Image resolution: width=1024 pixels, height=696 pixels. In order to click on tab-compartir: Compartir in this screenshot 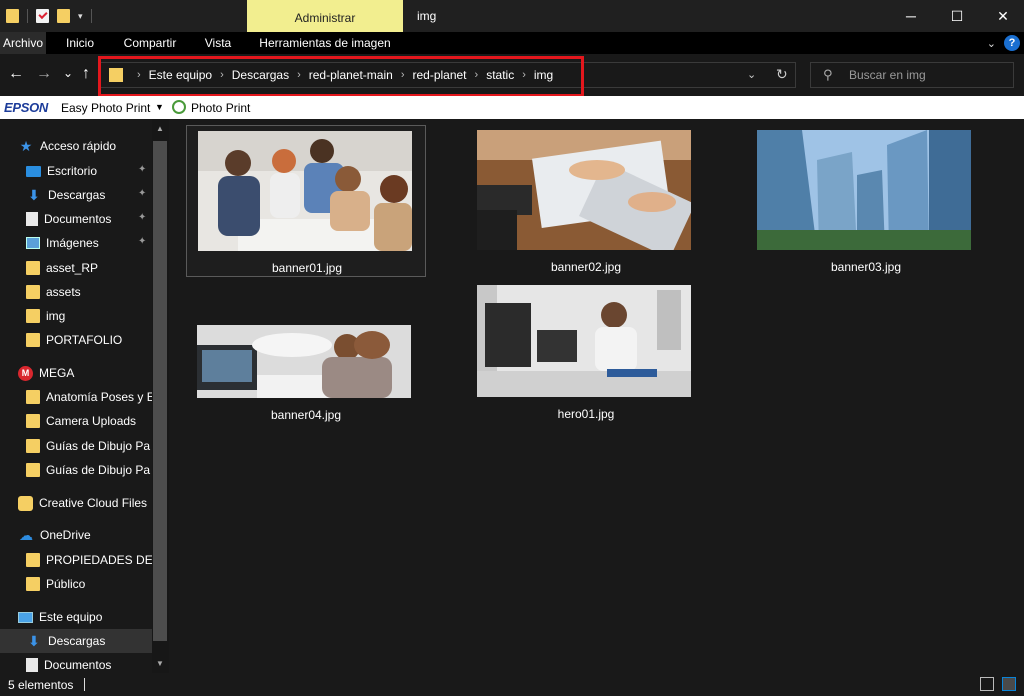, I will do `click(150, 43)`.